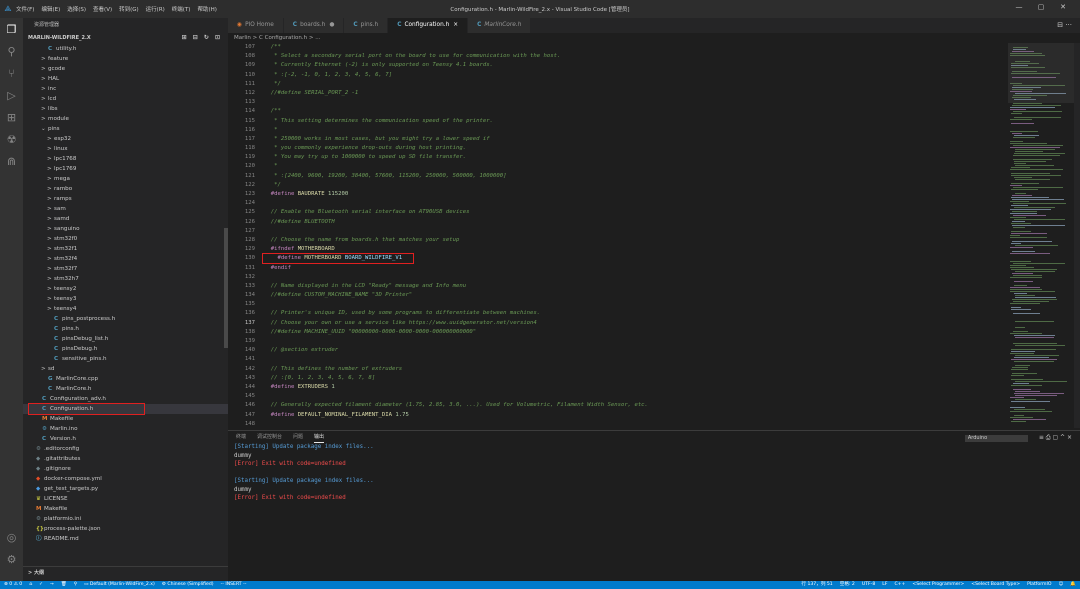 This screenshot has width=1080, height=589. Describe the element at coordinates (125, 69) in the screenshot. I see `folder-item: > gcode` at that location.